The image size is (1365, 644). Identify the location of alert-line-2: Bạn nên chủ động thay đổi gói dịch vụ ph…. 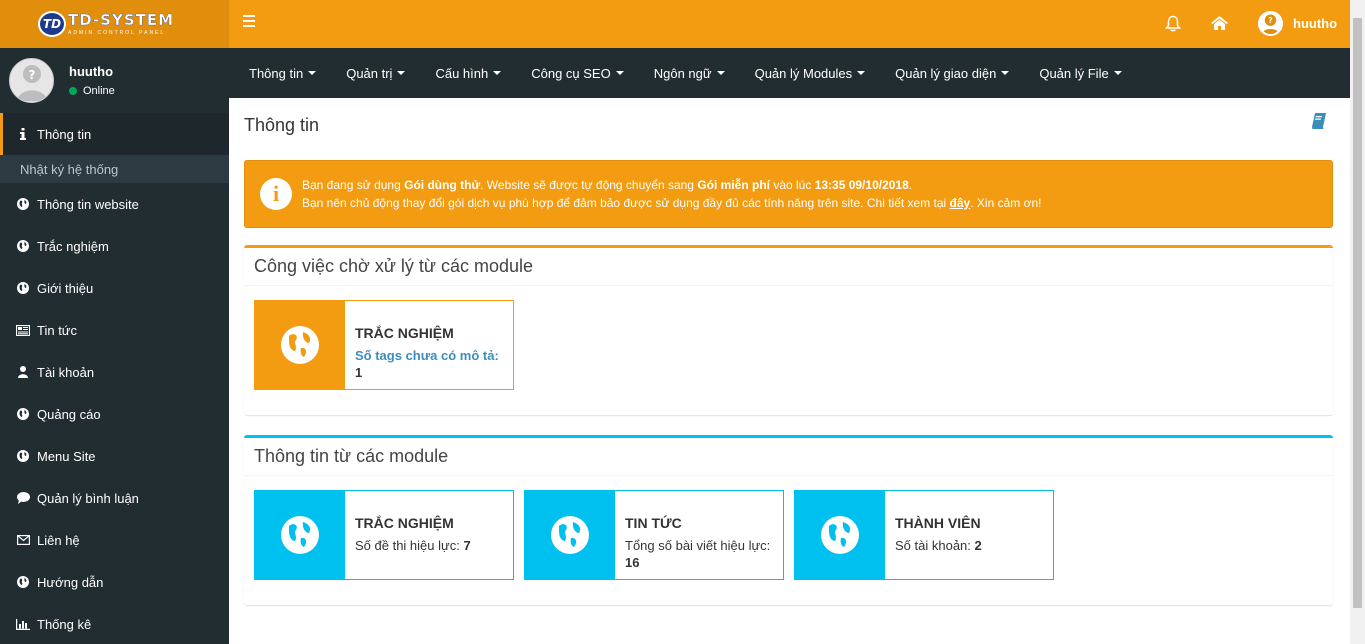
(671, 203).